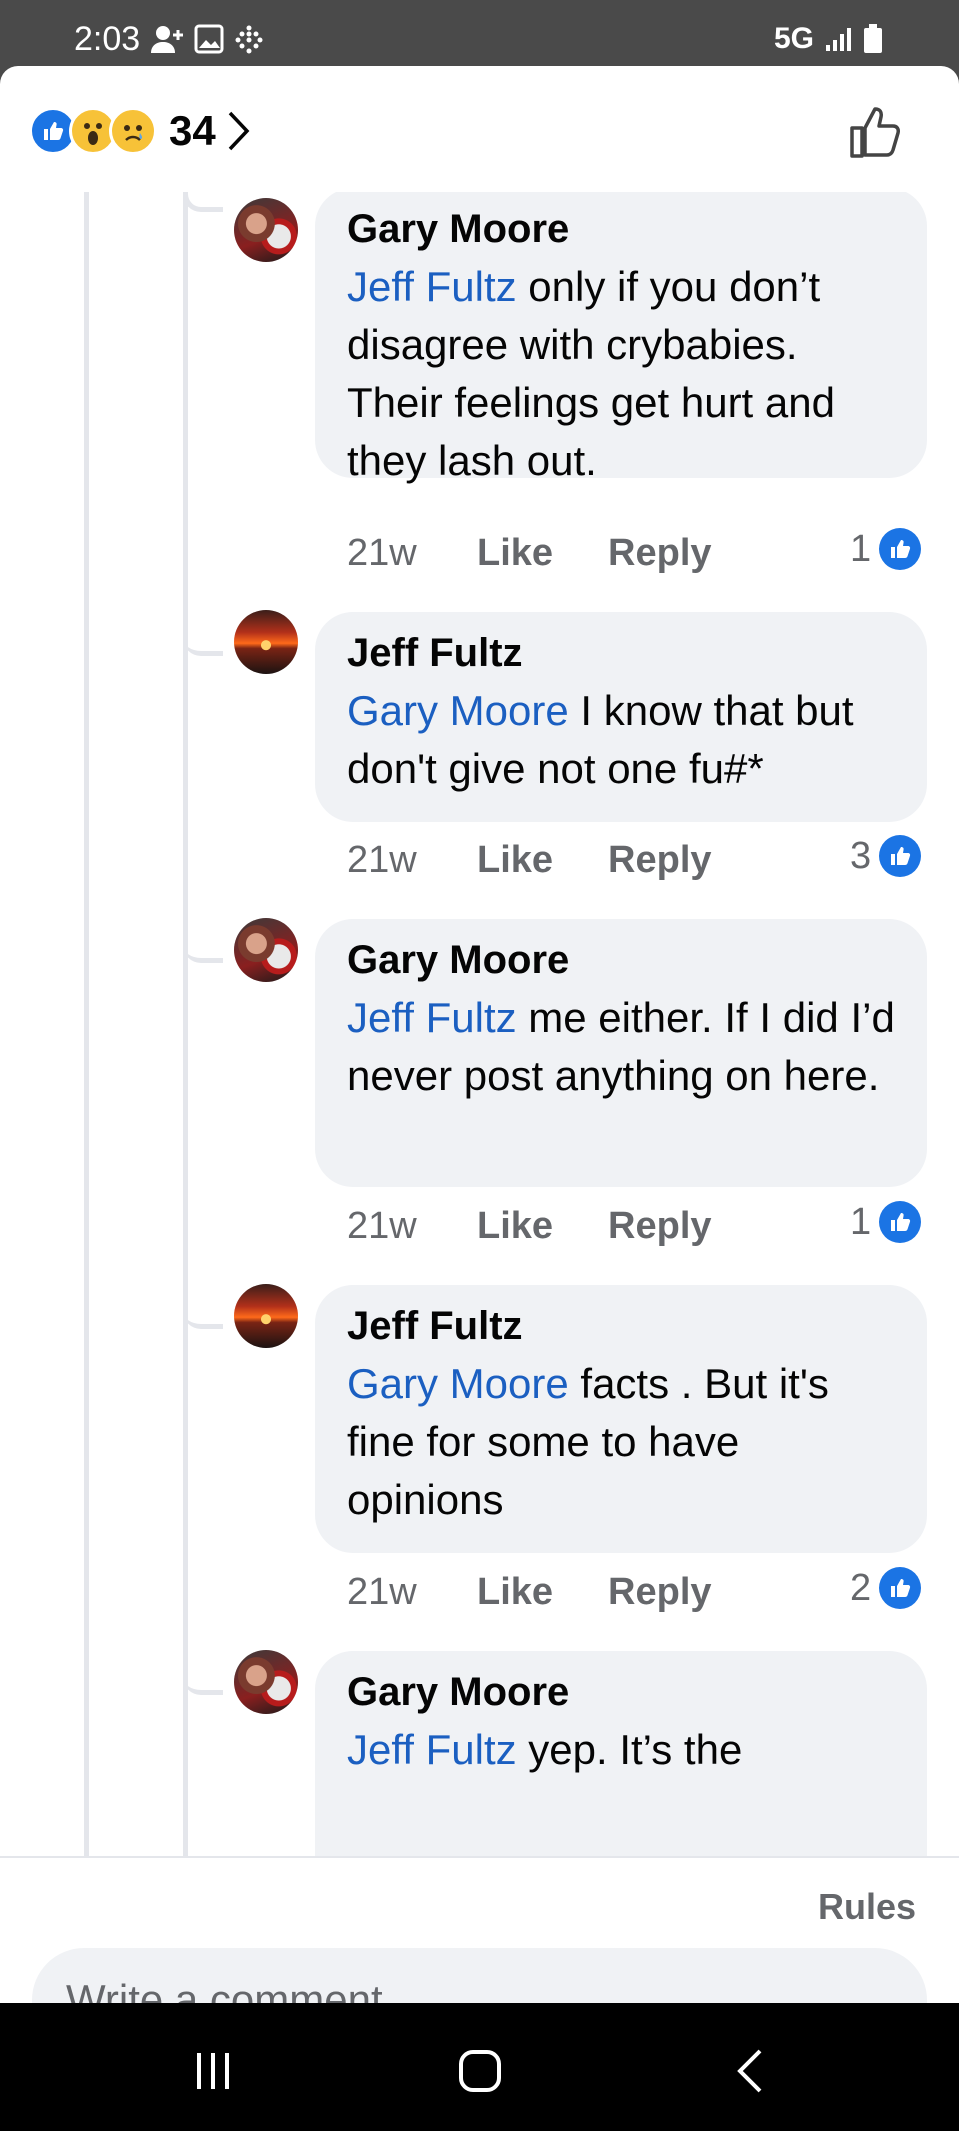  What do you see at coordinates (861, 1587) in the screenshot?
I see `comment-reaction-count: 2` at bounding box center [861, 1587].